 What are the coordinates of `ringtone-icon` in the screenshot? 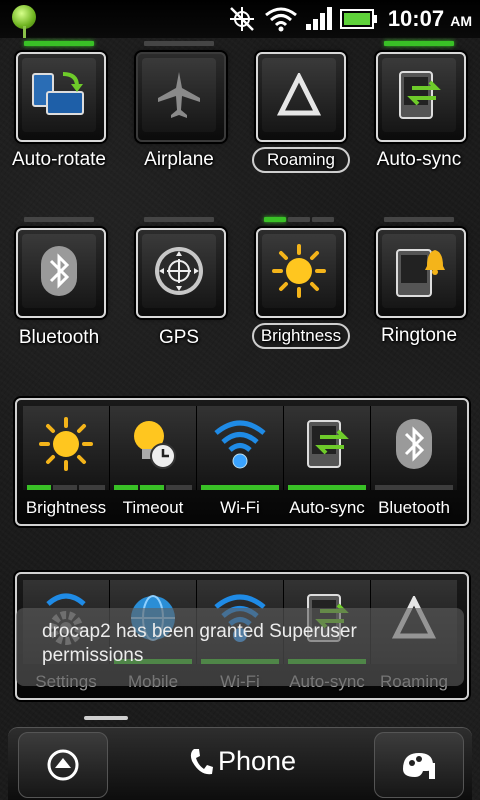 It's located at (420, 273).